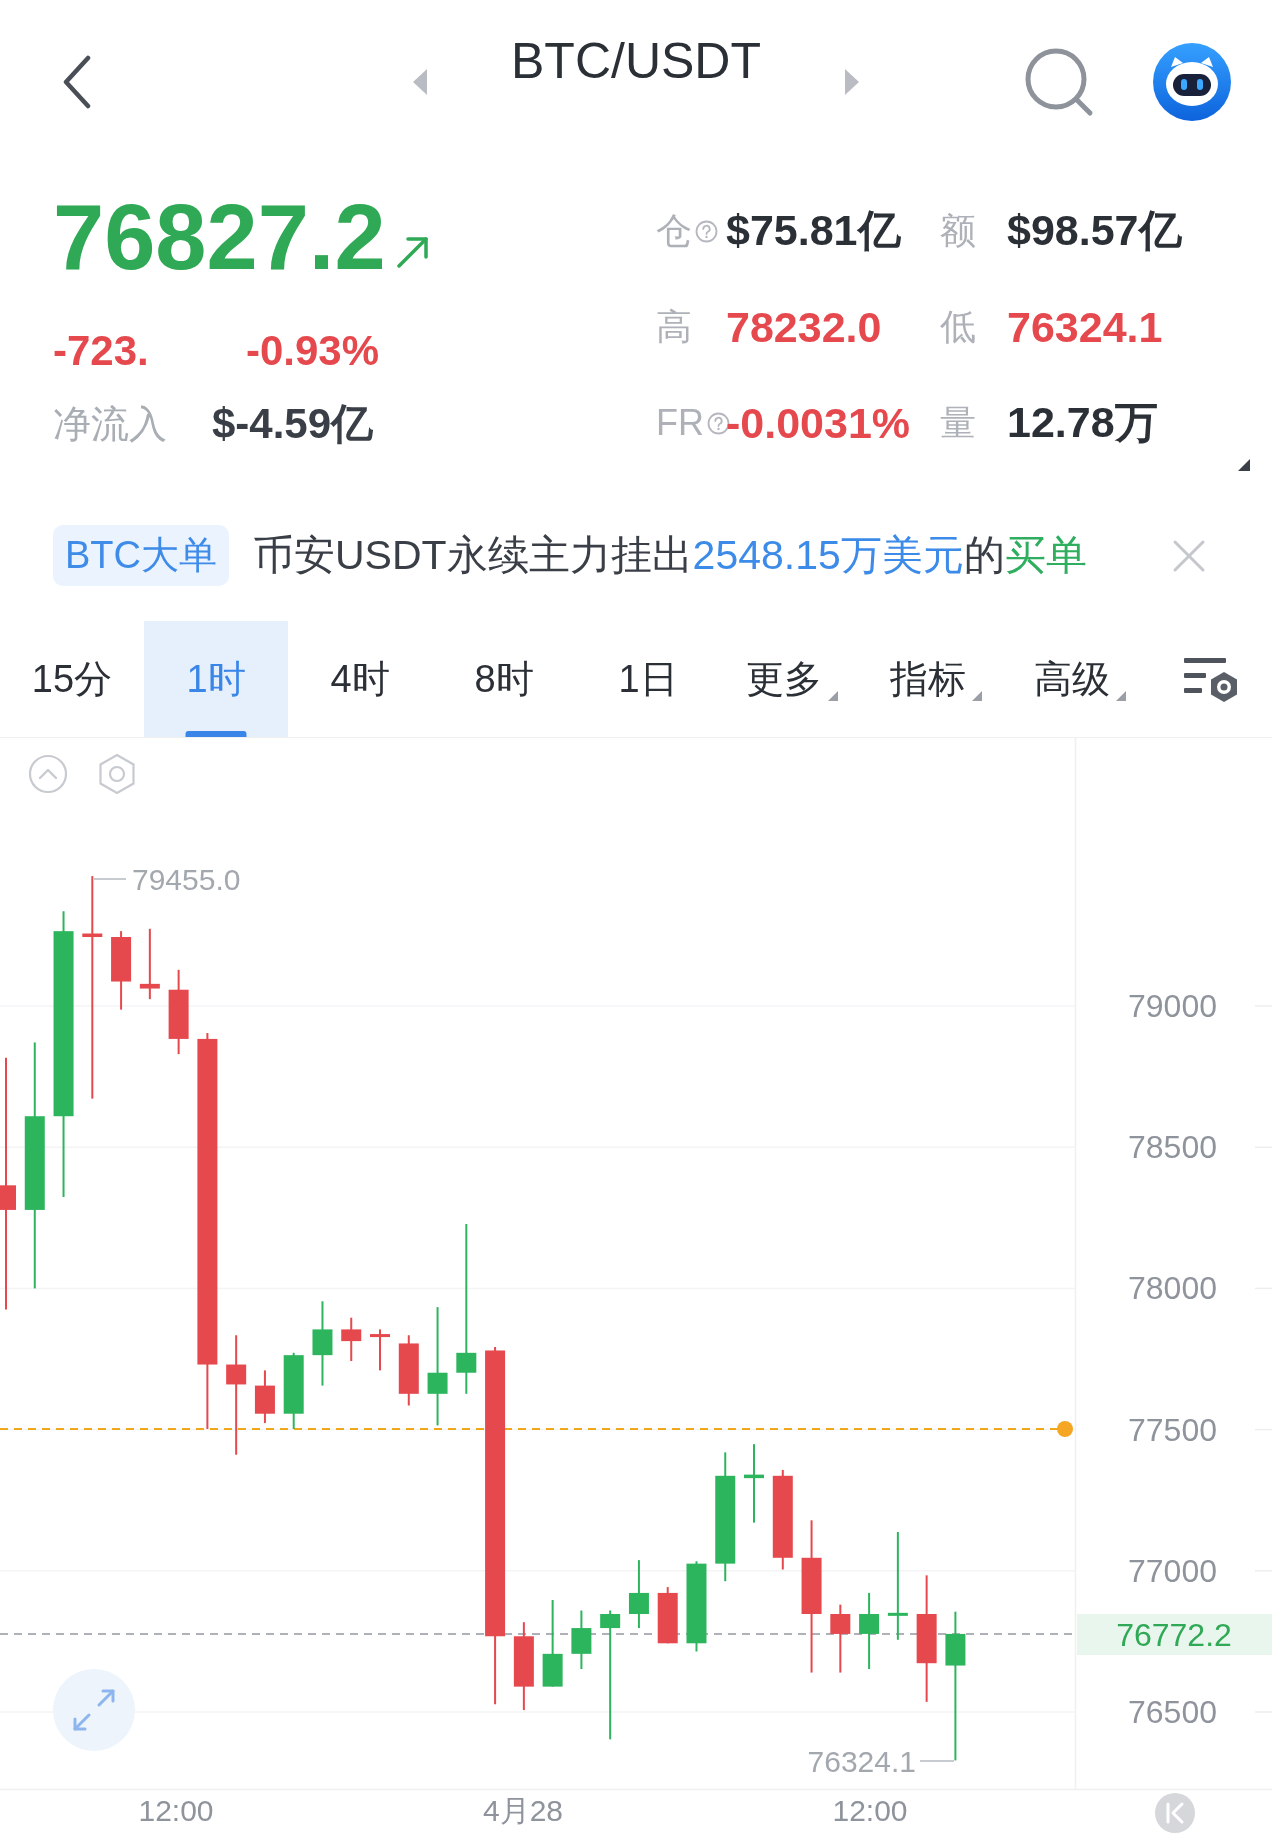  What do you see at coordinates (636, 61) in the screenshot?
I see `pair-title: BTC/USDT` at bounding box center [636, 61].